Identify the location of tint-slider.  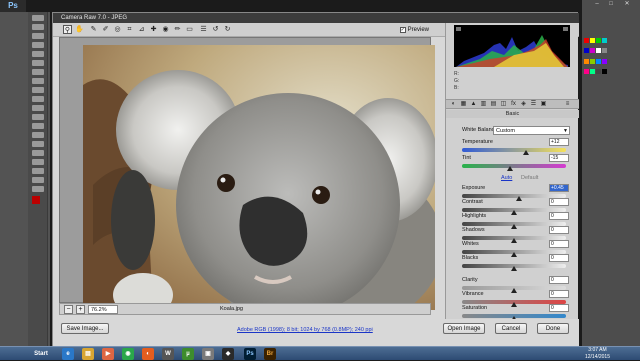
(514, 166).